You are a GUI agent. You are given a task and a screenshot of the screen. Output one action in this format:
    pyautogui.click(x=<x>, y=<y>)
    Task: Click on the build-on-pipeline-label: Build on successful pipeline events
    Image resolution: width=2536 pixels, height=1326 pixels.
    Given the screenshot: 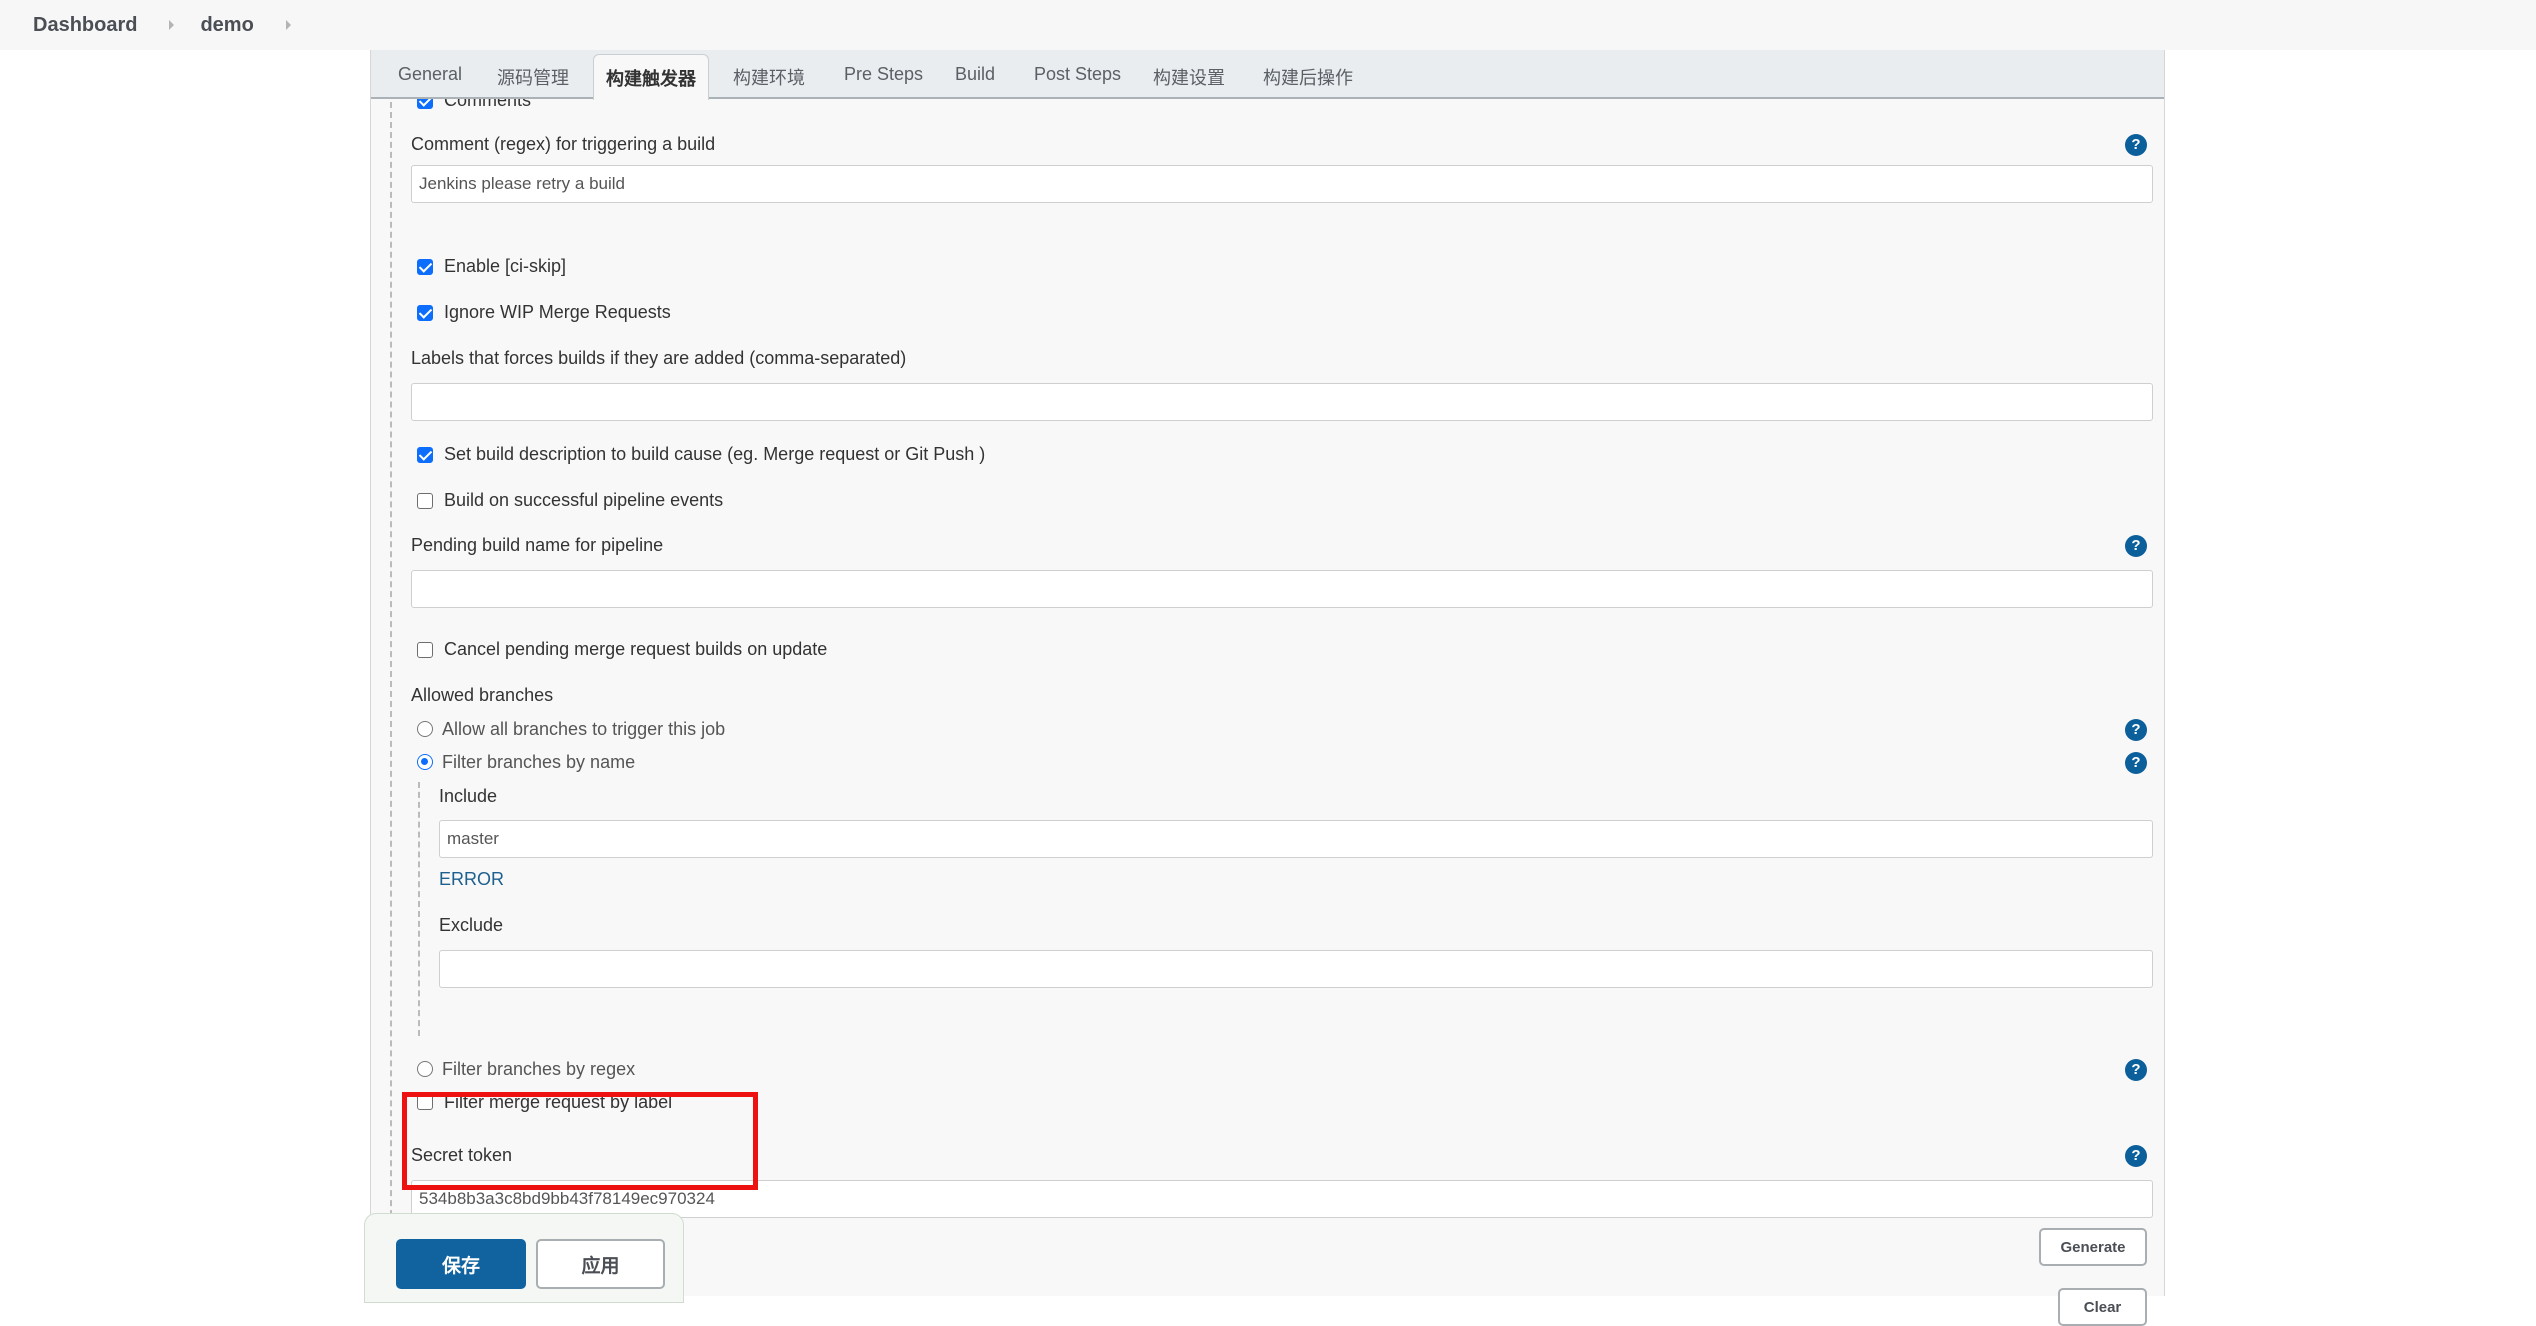 What is the action you would take?
    pyautogui.click(x=584, y=500)
    